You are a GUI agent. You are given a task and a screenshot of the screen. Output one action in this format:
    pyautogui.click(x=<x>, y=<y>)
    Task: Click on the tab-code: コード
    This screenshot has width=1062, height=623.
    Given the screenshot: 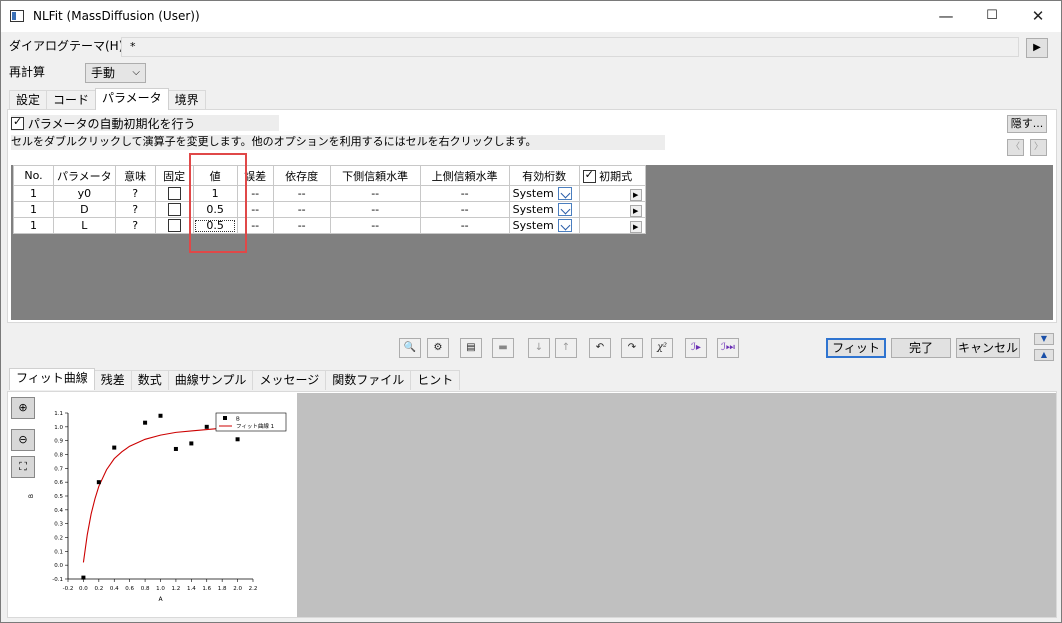 What is the action you would take?
    pyautogui.click(x=71, y=100)
    